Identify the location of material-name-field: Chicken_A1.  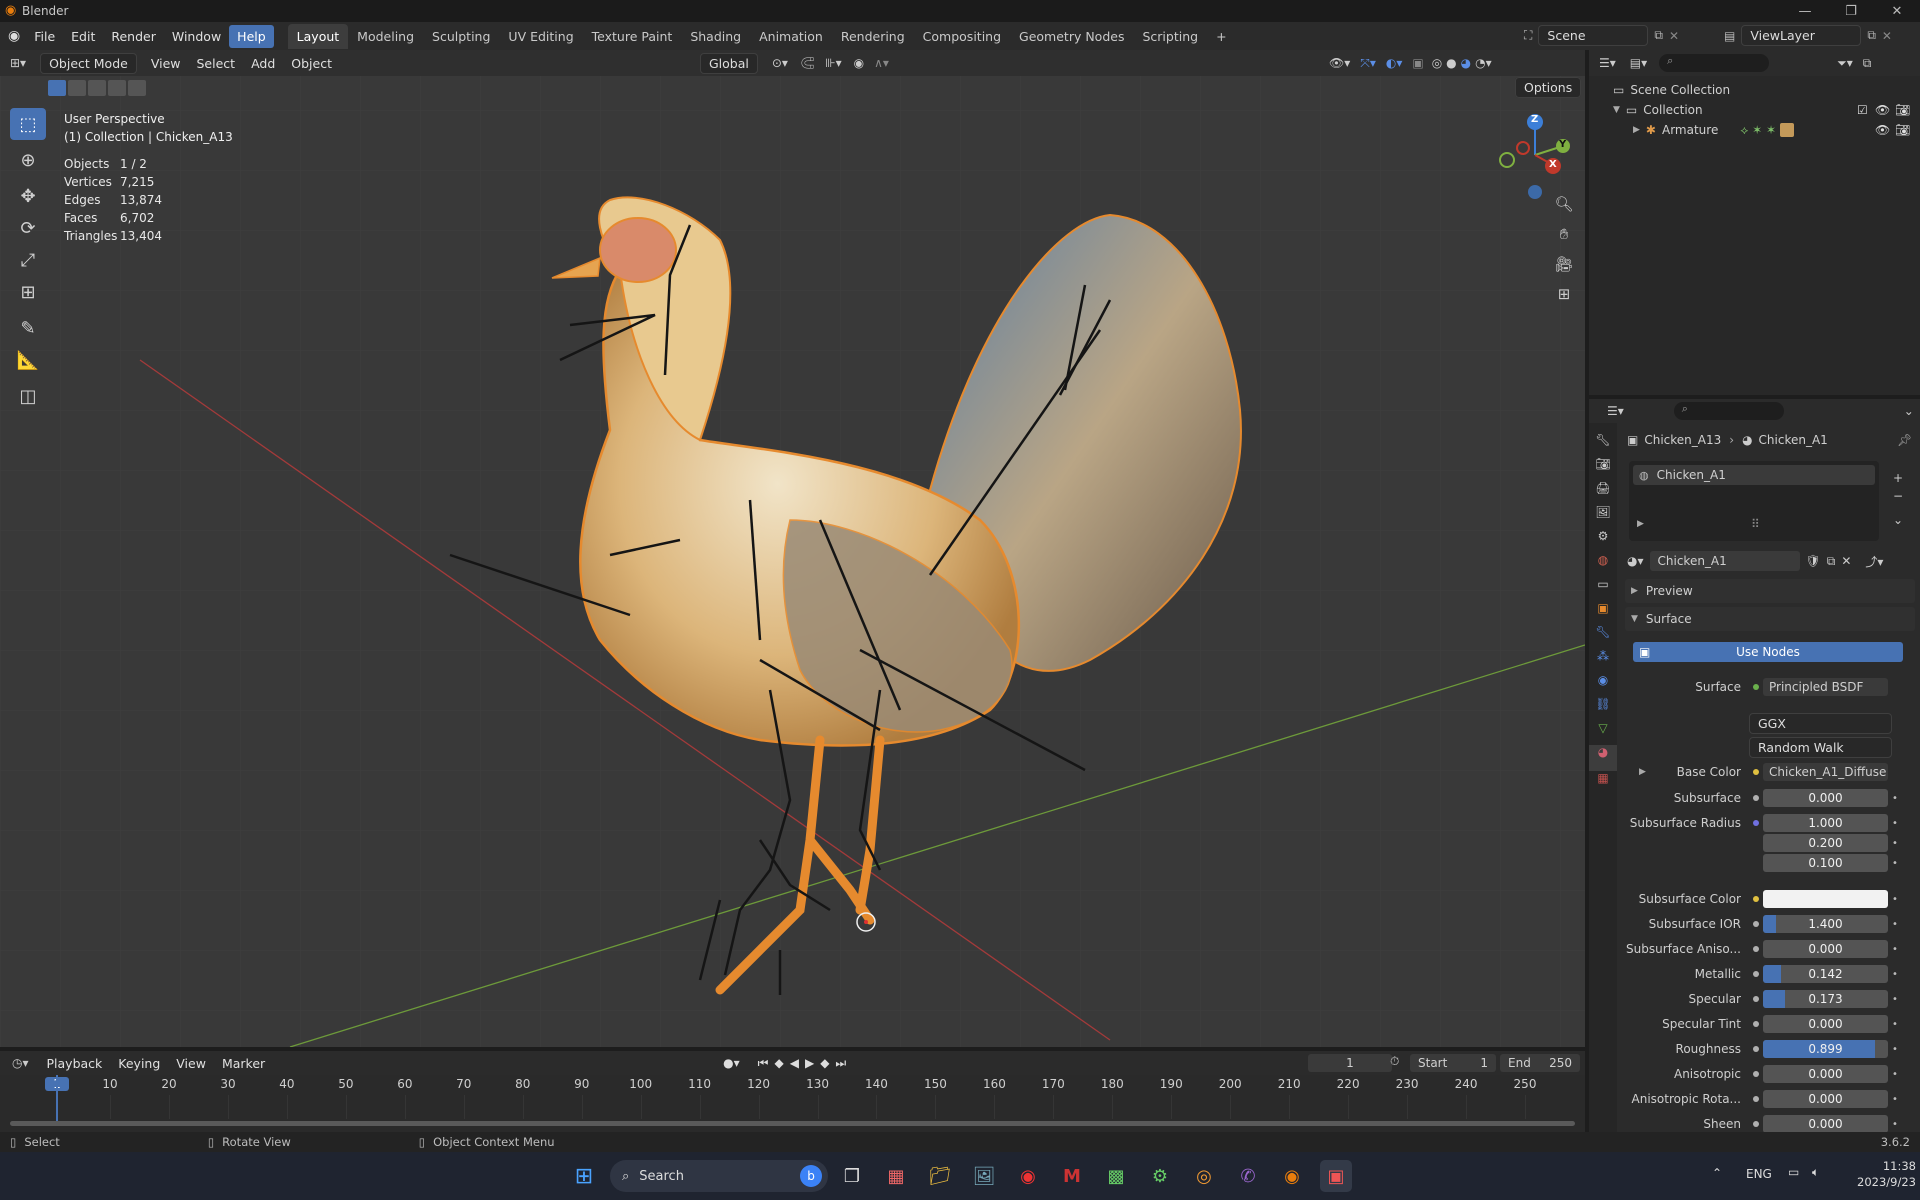
(1724, 561).